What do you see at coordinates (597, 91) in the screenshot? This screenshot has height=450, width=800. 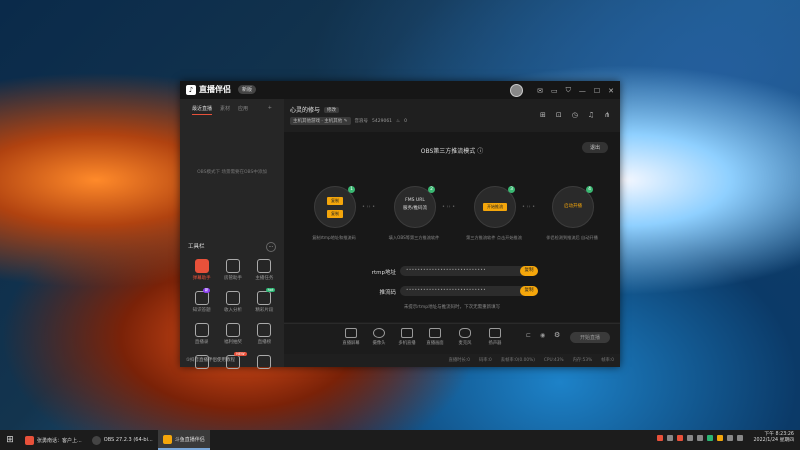 I see `maximize-icon: ☐` at bounding box center [597, 91].